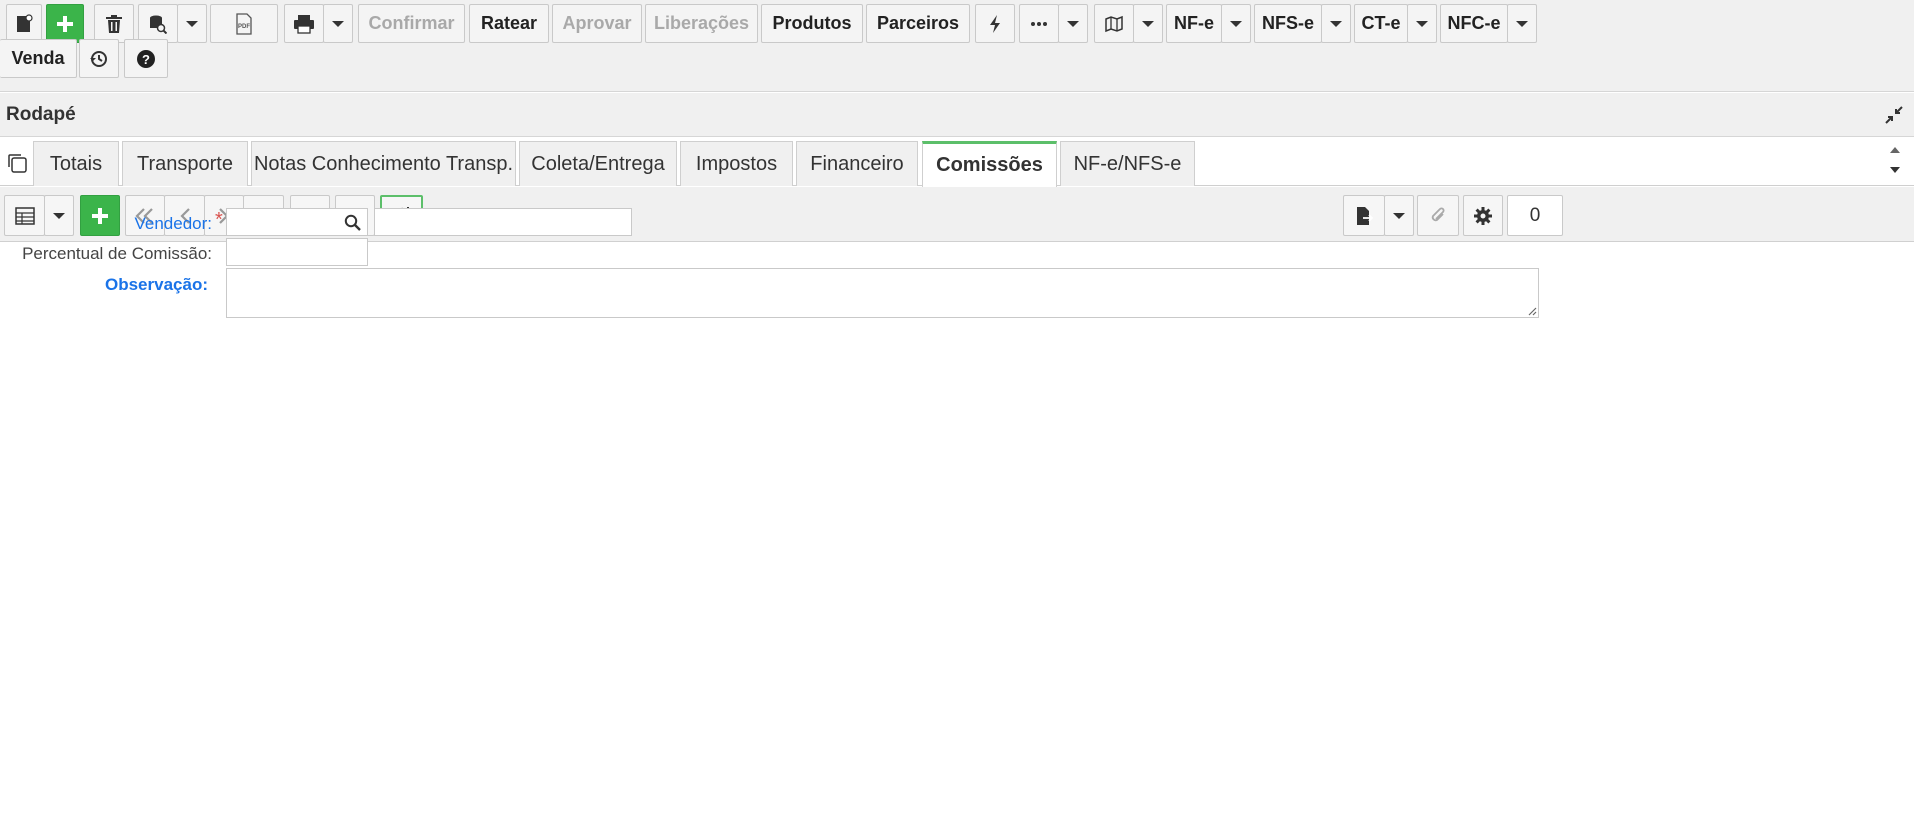  What do you see at coordinates (1474, 23) in the screenshot?
I see `nfce-button: NFC-e` at bounding box center [1474, 23].